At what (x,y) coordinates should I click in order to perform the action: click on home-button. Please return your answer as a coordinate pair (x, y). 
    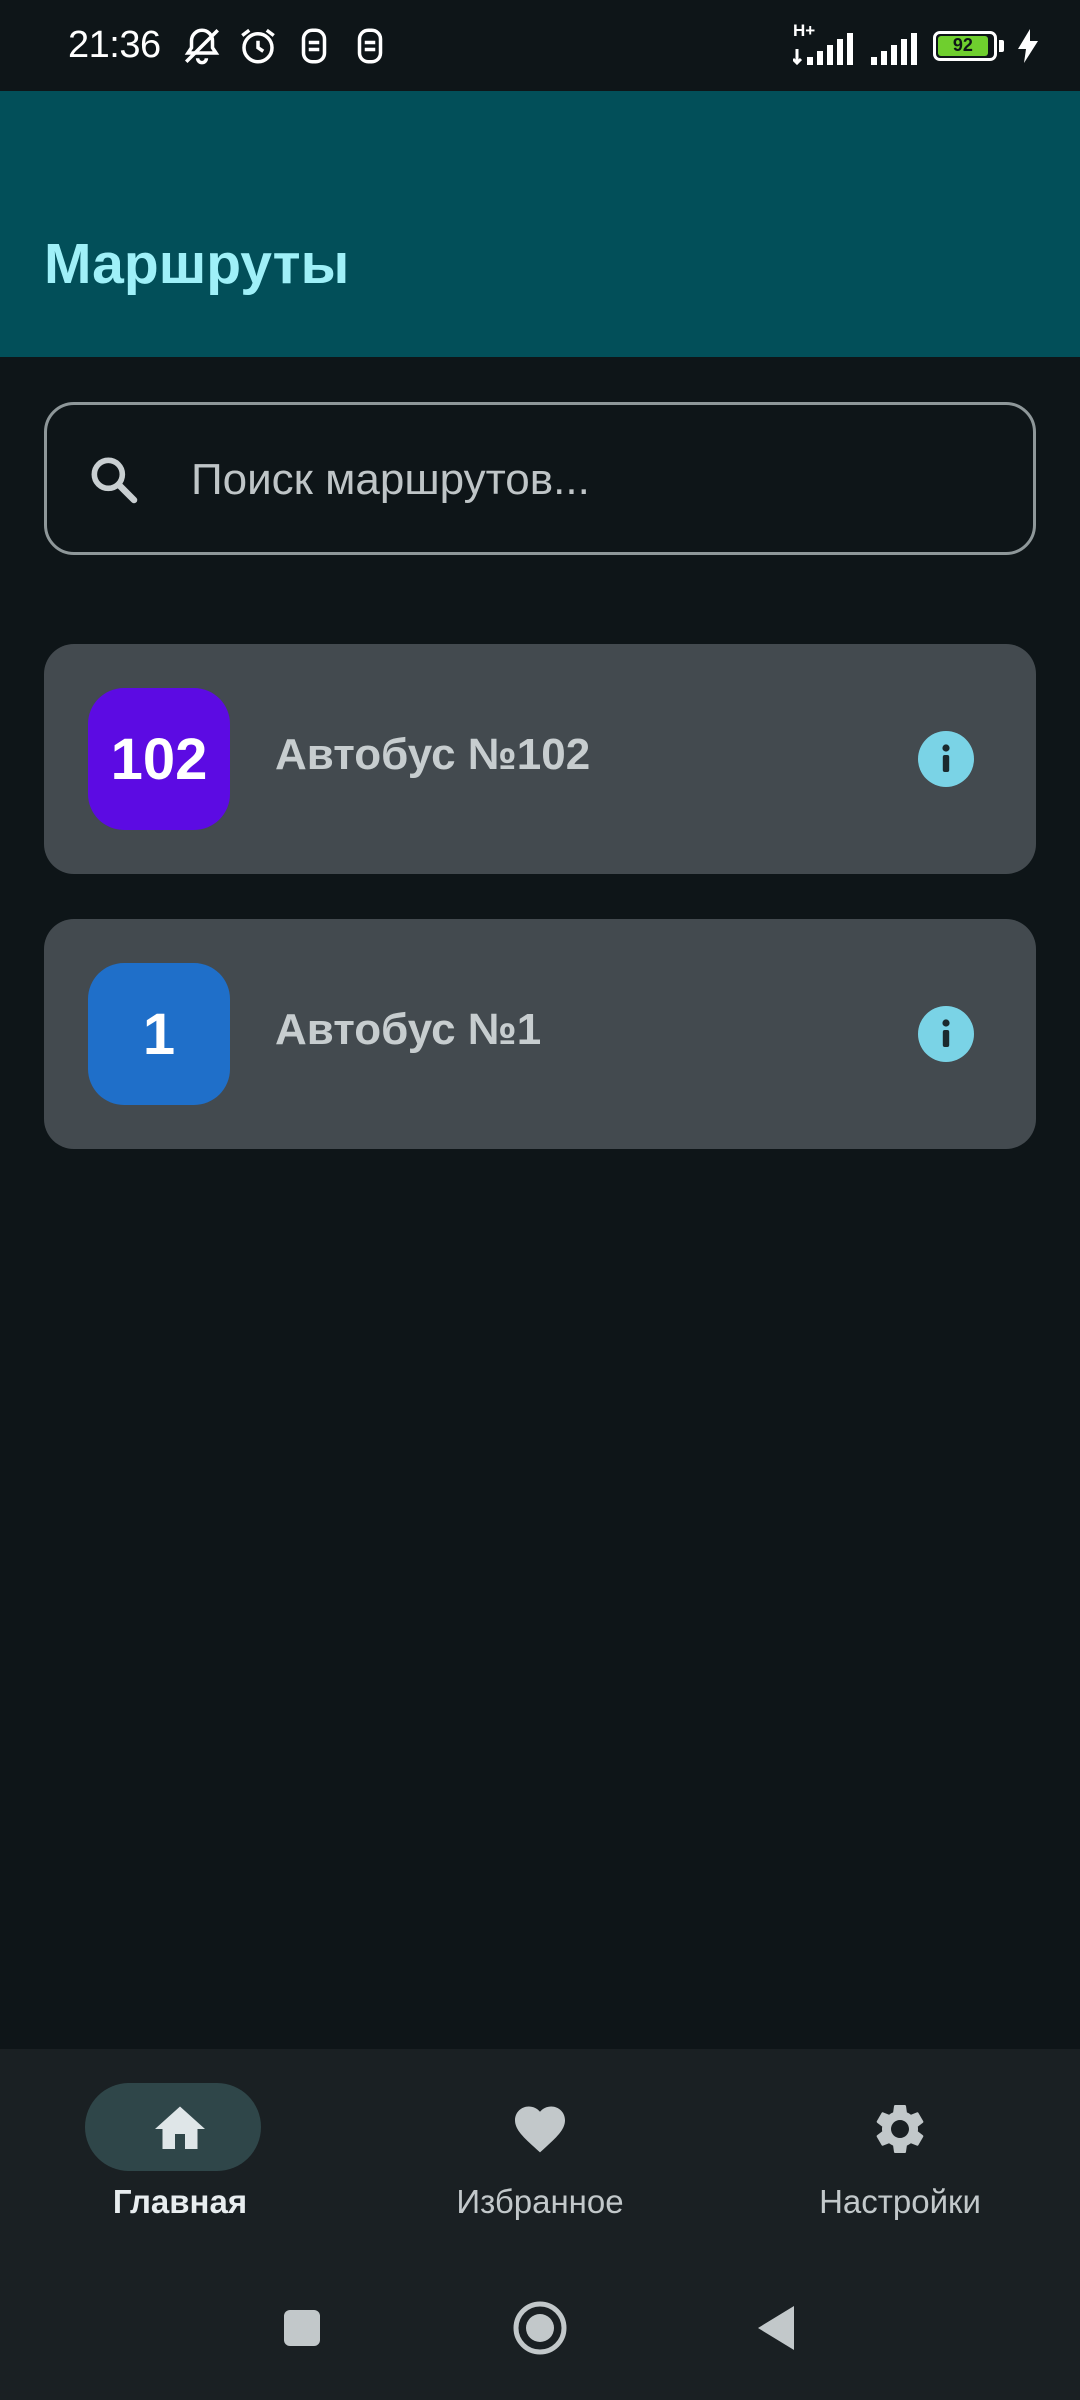
    Looking at the image, I should click on (540, 2328).